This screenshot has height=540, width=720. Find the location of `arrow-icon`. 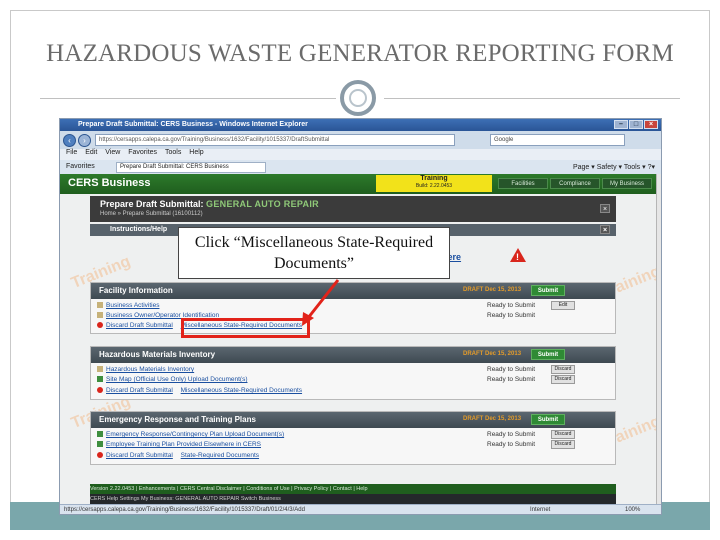

arrow-icon is located at coordinates (321, 302).